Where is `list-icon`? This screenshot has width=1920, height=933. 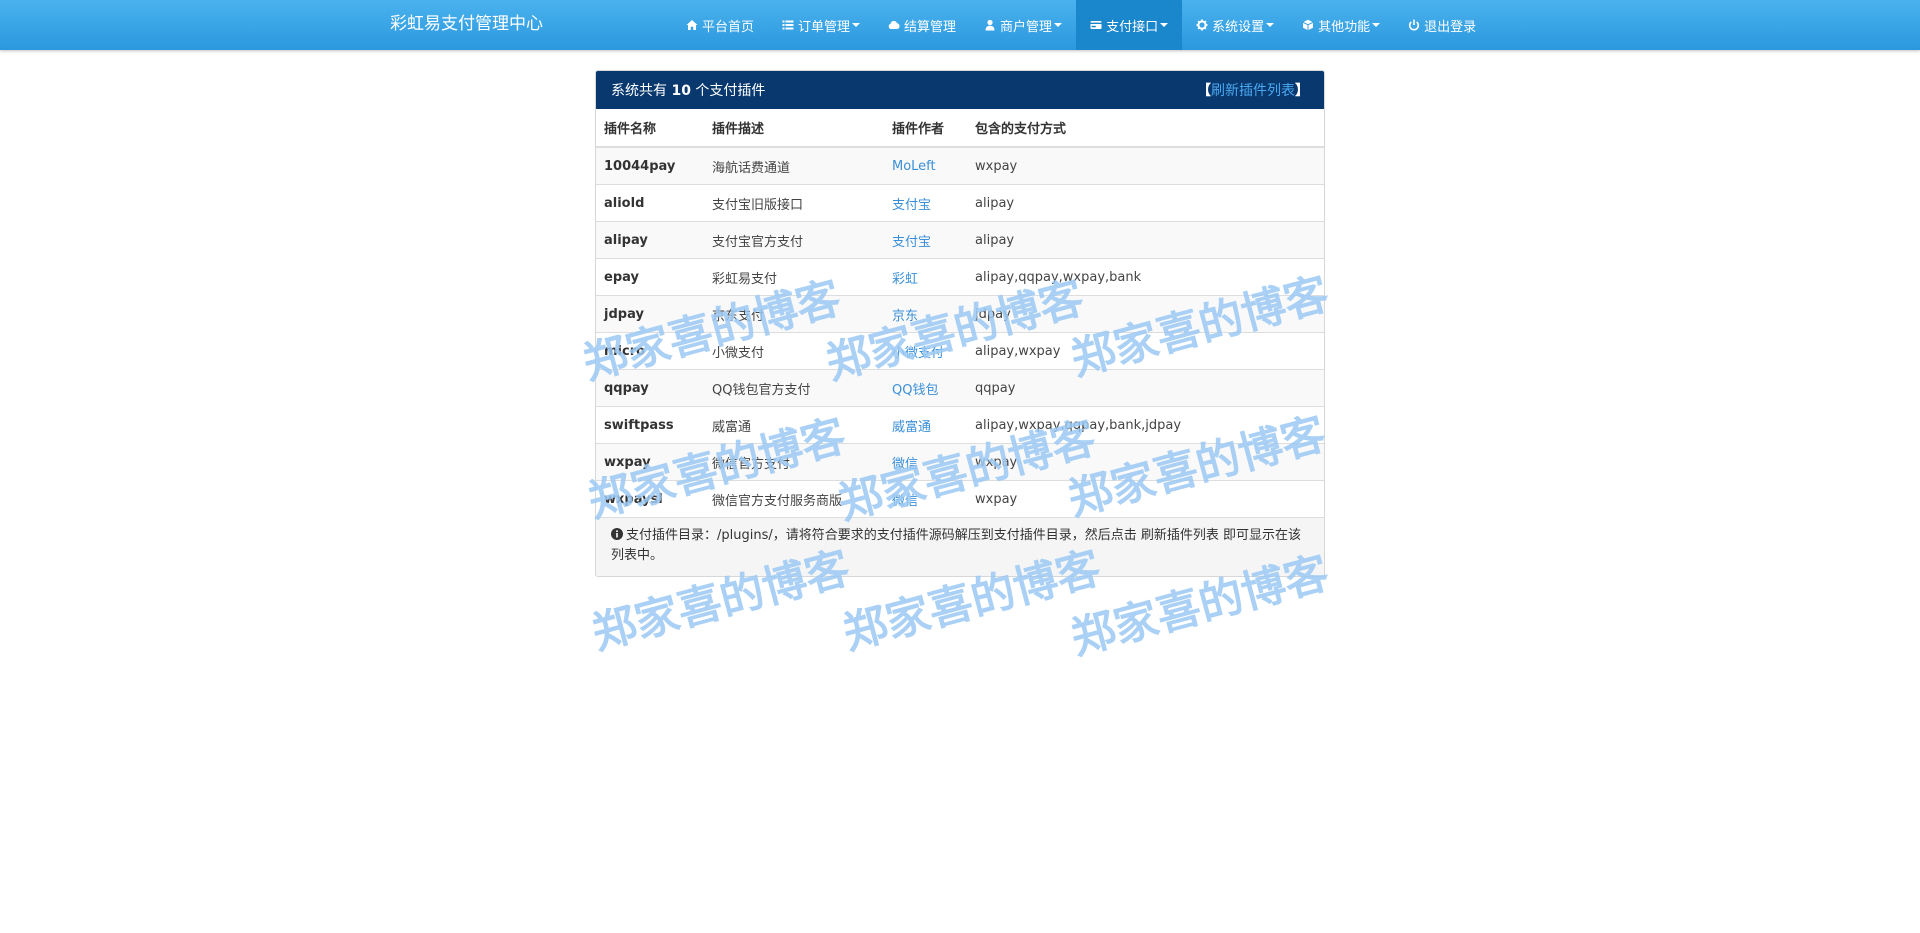
list-icon is located at coordinates (788, 25).